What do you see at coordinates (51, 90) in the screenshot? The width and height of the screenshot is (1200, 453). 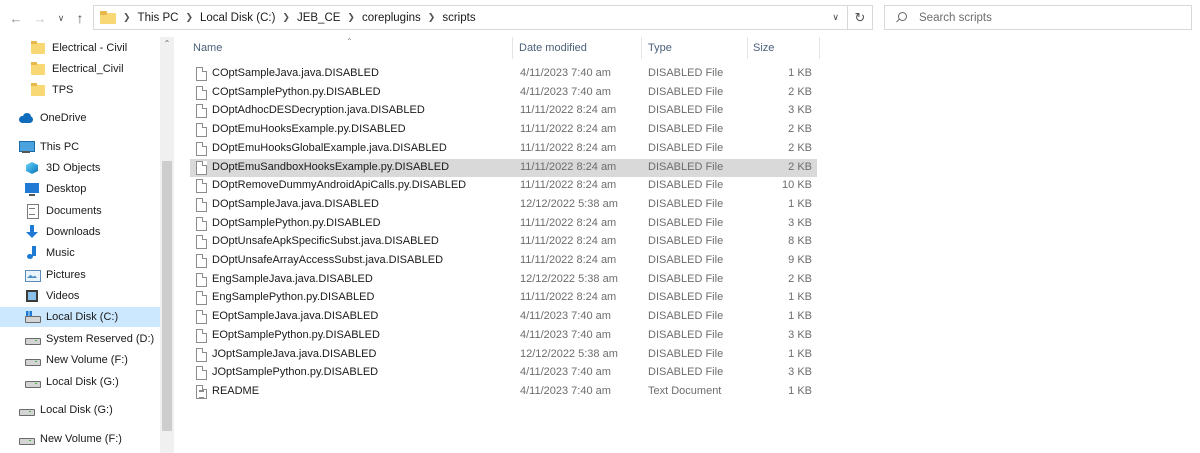 I see `sidebar-item-tps: TPS` at bounding box center [51, 90].